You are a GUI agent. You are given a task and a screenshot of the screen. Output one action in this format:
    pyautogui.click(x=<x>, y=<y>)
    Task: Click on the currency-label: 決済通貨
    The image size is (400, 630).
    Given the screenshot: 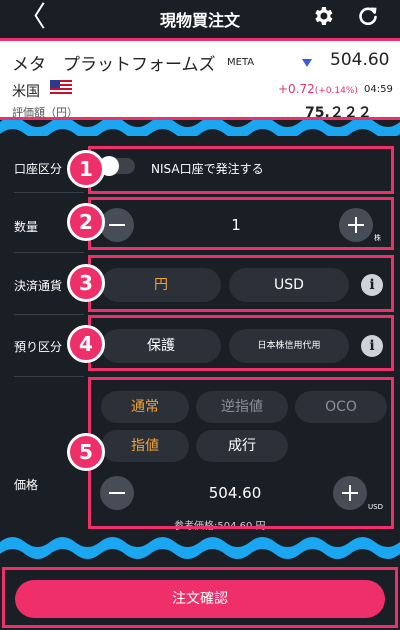 What is the action you would take?
    pyautogui.click(x=38, y=286)
    